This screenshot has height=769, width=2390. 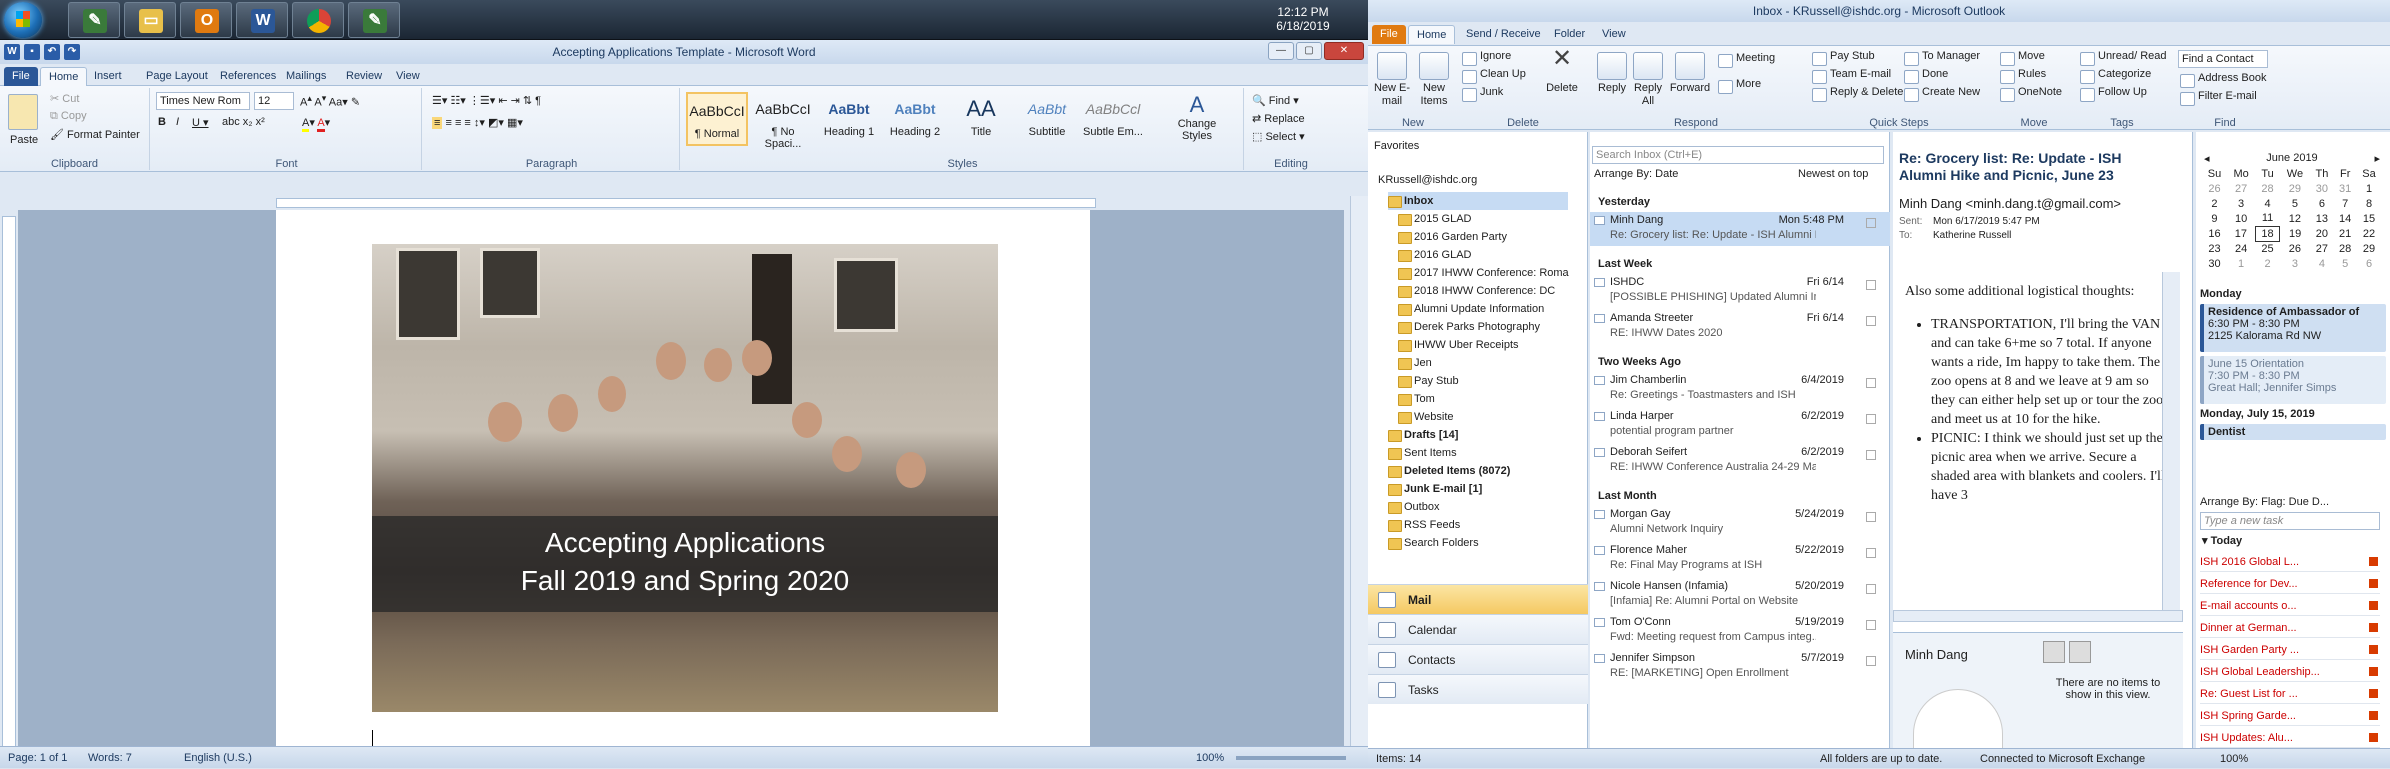 I want to click on reply-button: Reply, so click(x=1612, y=73).